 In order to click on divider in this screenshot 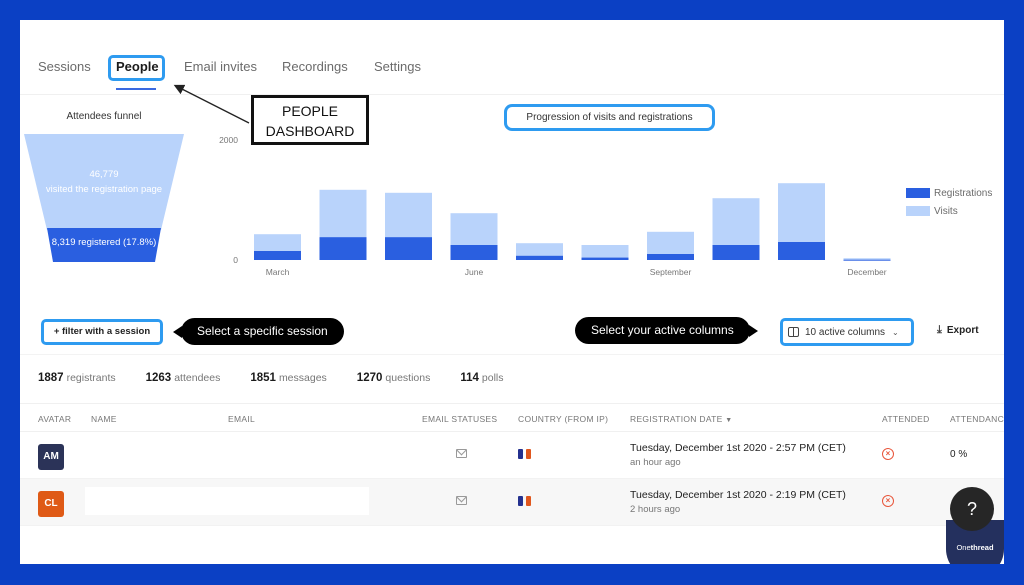, I will do `click(512, 354)`.